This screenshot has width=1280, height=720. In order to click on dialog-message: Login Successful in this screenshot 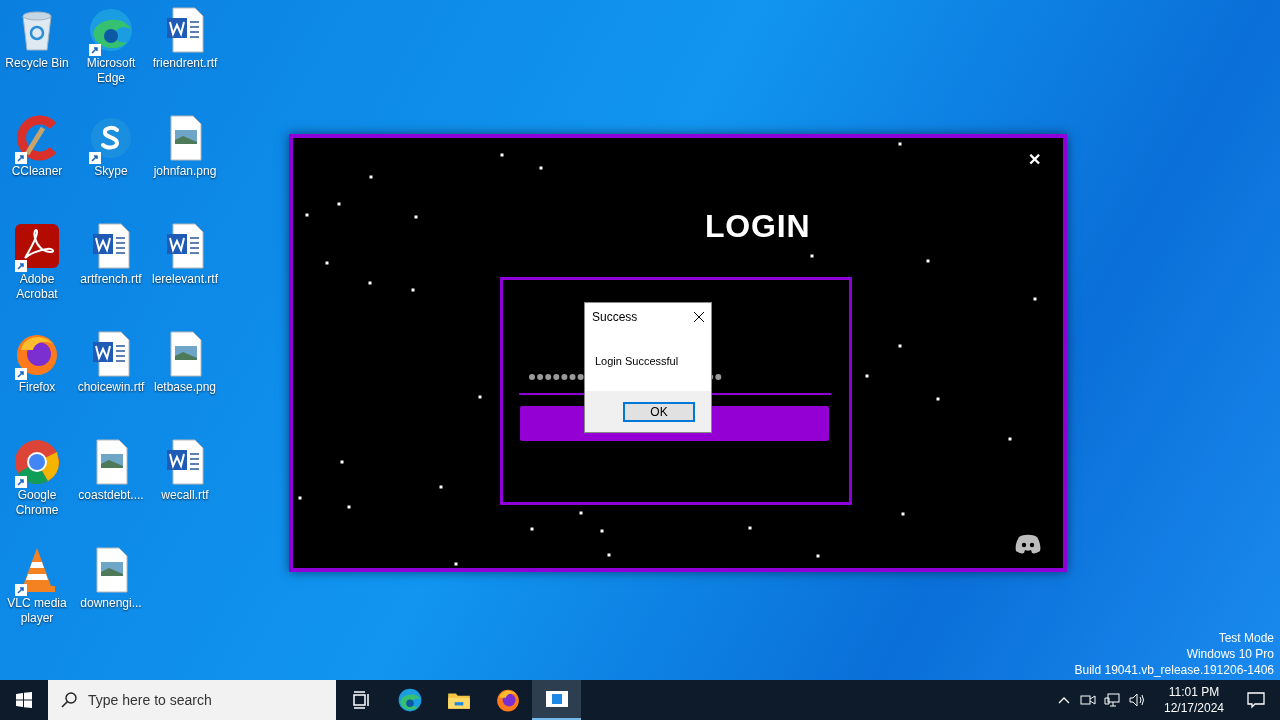, I will do `click(637, 361)`.